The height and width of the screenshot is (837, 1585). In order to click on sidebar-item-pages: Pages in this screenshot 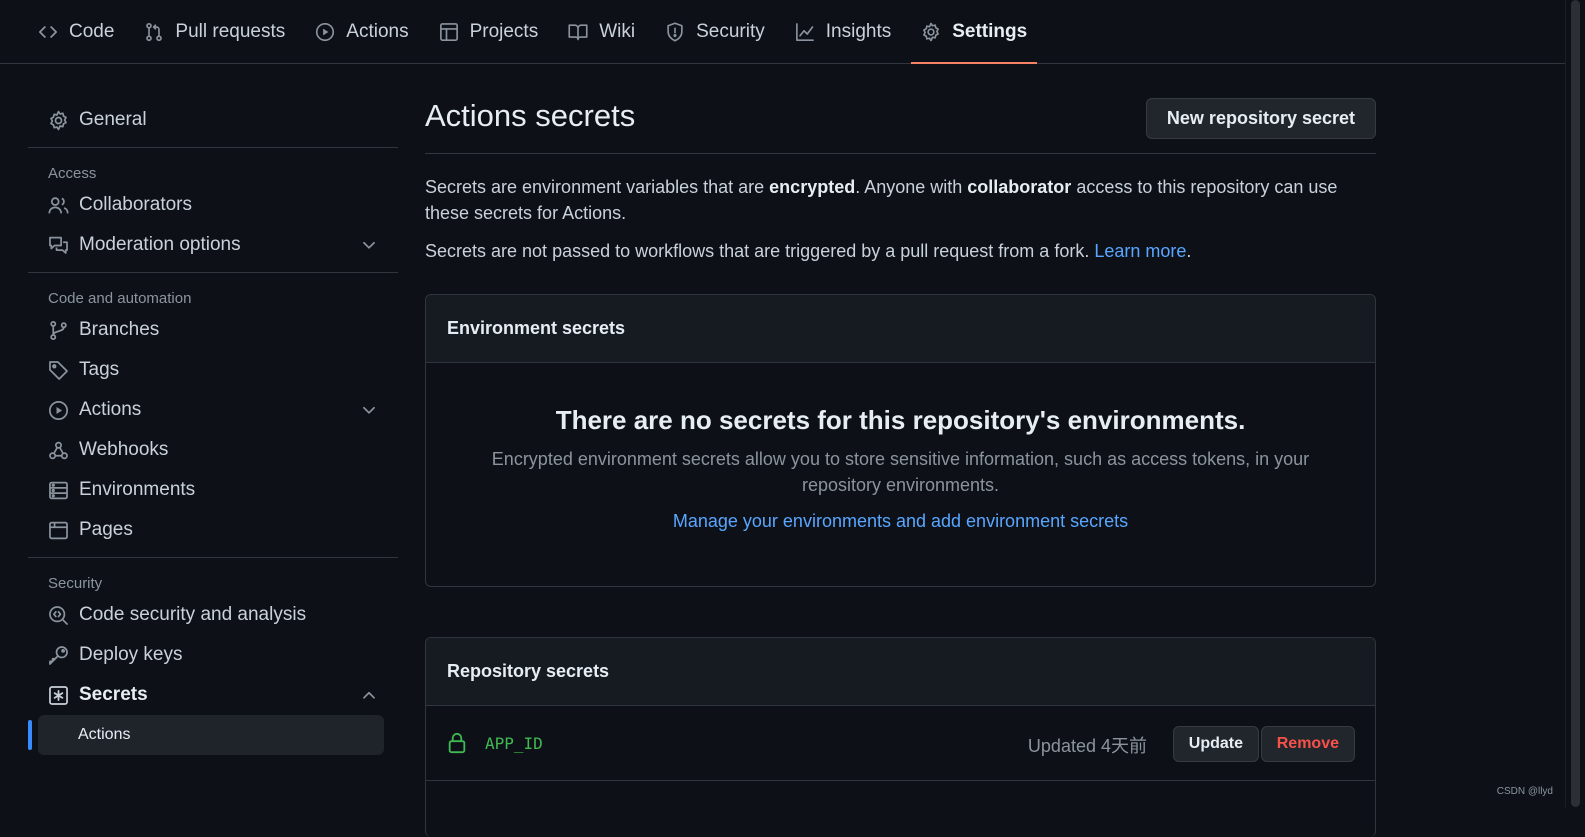, I will do `click(213, 530)`.